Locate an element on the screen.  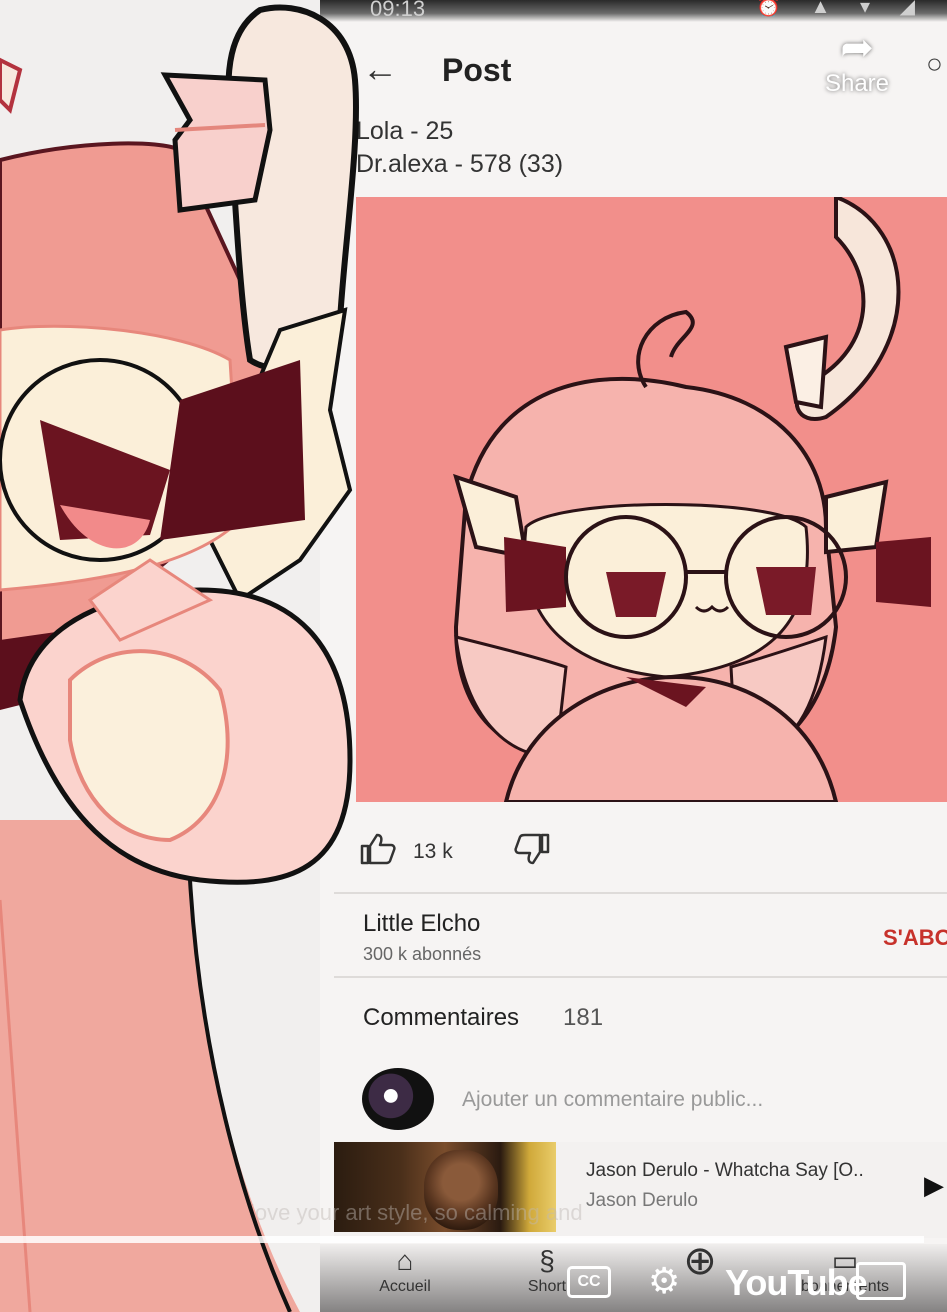
captions-button: CC is located at coordinates (589, 1282).